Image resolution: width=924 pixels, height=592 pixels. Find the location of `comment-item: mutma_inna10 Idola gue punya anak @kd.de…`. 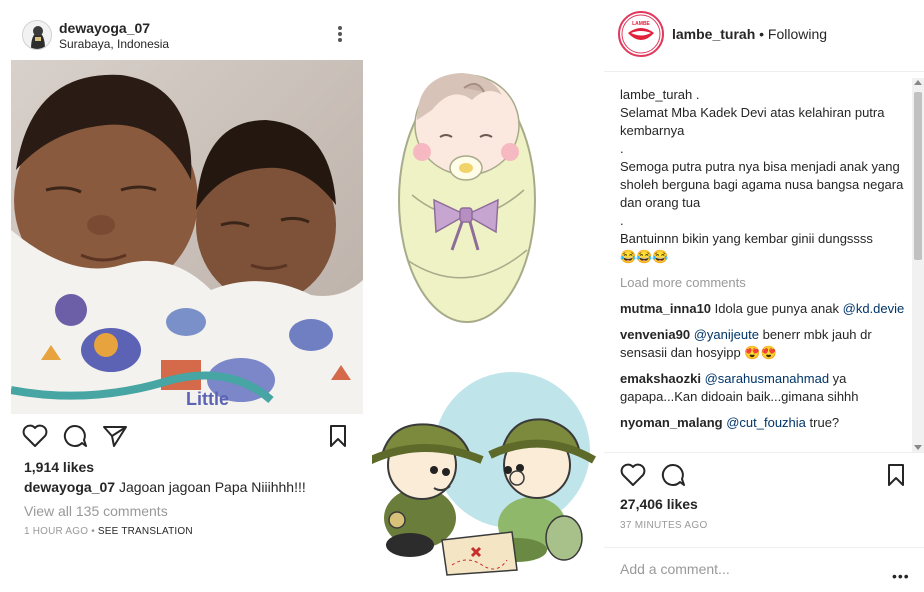

comment-item: mutma_inna10 Idola gue punya anak @kd.de… is located at coordinates (765, 309).